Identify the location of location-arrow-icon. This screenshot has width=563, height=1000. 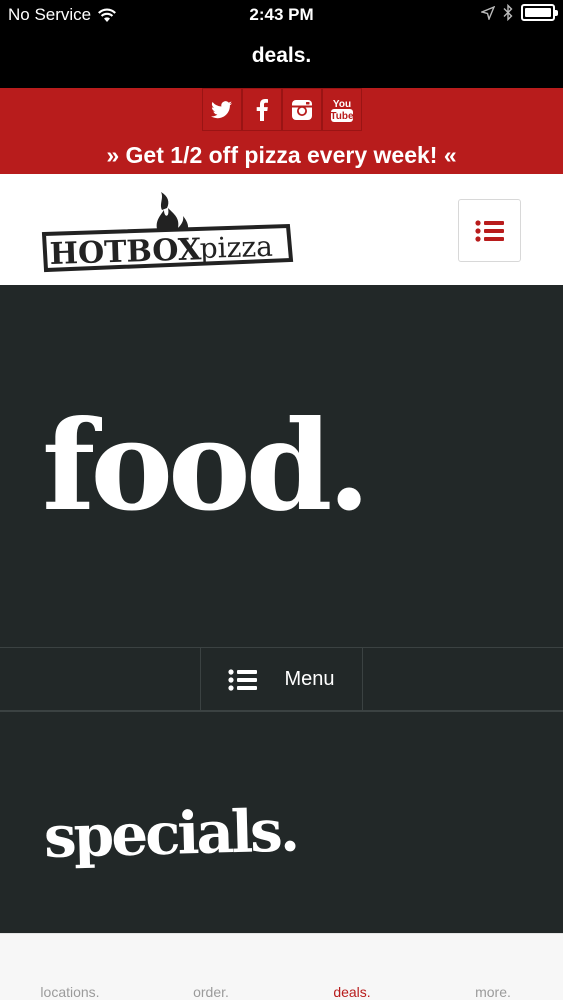
(488, 12).